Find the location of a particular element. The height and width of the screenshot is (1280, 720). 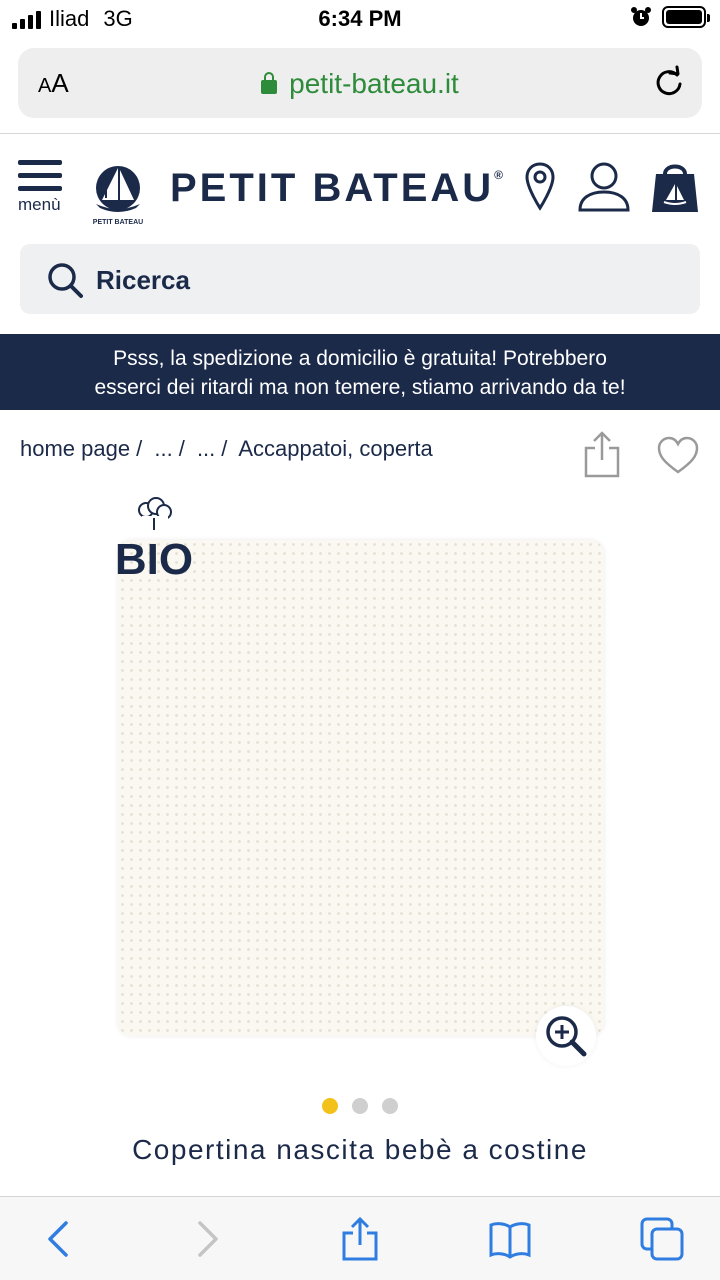

zoom-in-icon is located at coordinates (566, 1036).